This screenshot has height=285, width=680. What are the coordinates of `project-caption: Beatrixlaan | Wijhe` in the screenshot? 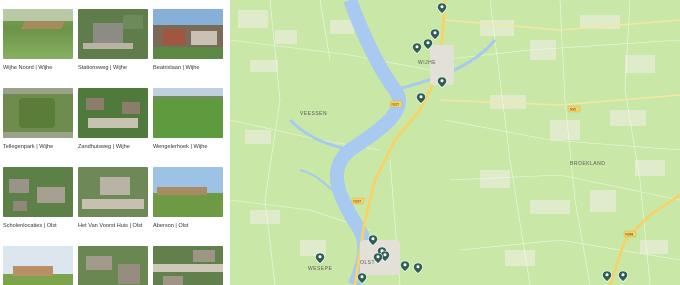 It's located at (176, 68).